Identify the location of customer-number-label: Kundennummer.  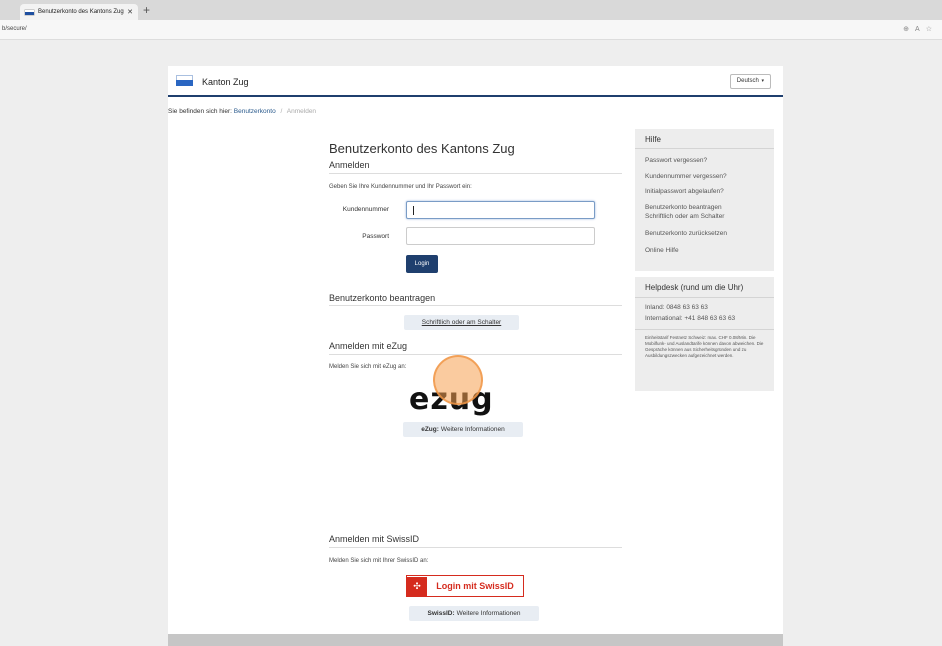
(365, 209).